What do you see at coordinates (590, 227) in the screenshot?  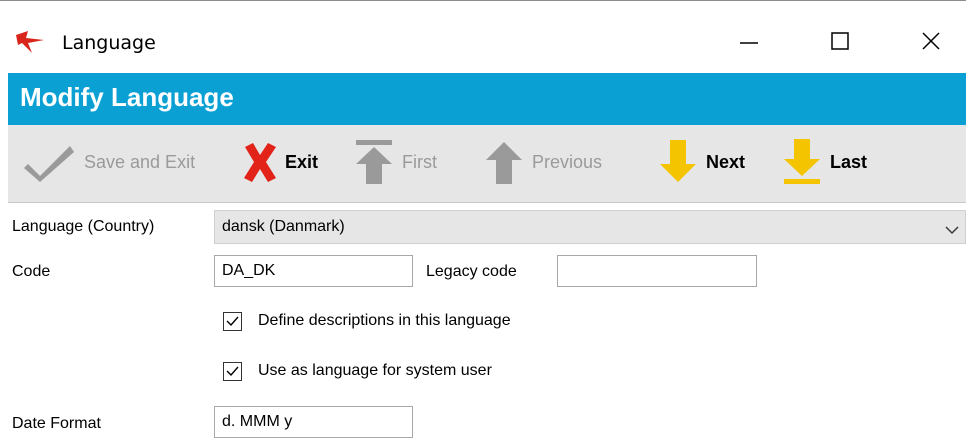 I see `language-country-select: dansk (Danmark)` at bounding box center [590, 227].